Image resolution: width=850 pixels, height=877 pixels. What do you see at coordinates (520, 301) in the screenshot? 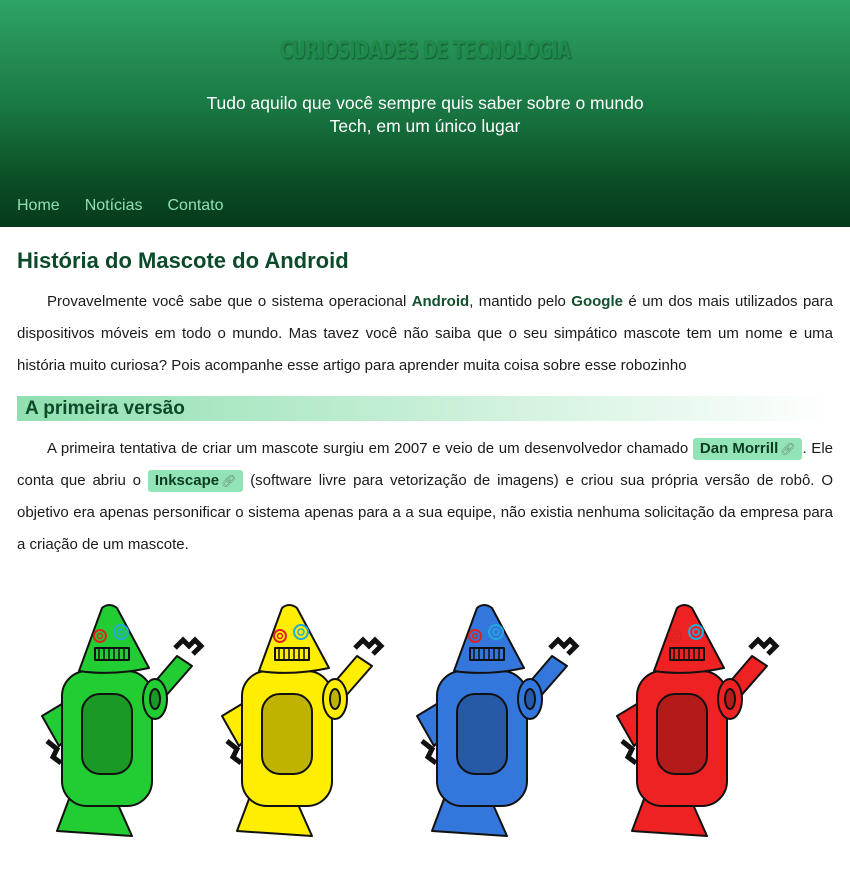
I see `intro-text-2: , mantido pelo` at bounding box center [520, 301].